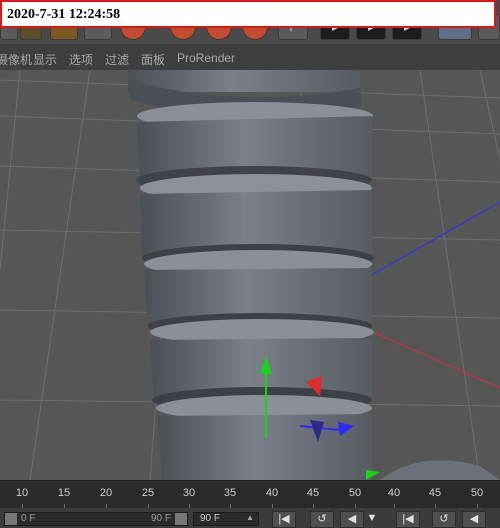  What do you see at coordinates (11, 519) in the screenshot?
I see `range-start-handle` at bounding box center [11, 519].